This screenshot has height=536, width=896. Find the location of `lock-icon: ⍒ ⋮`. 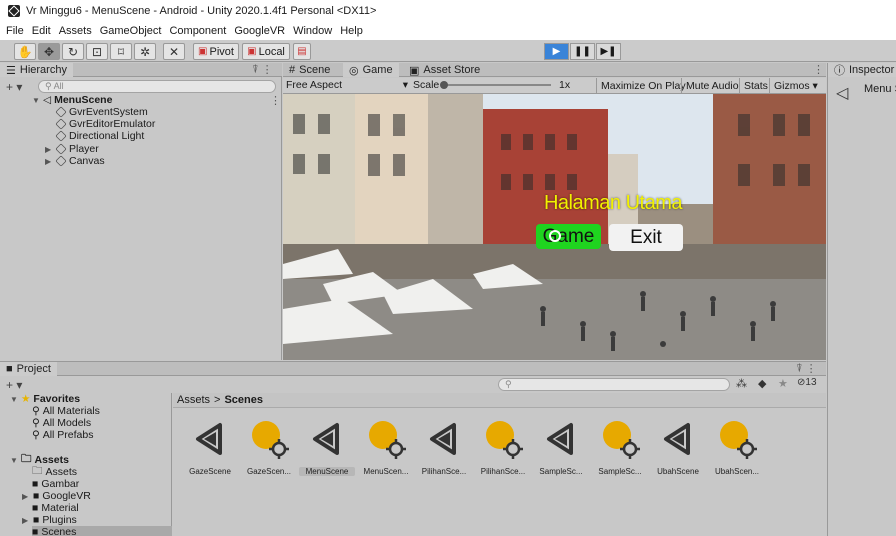

lock-icon: ⍒ ⋮ is located at coordinates (262, 70).